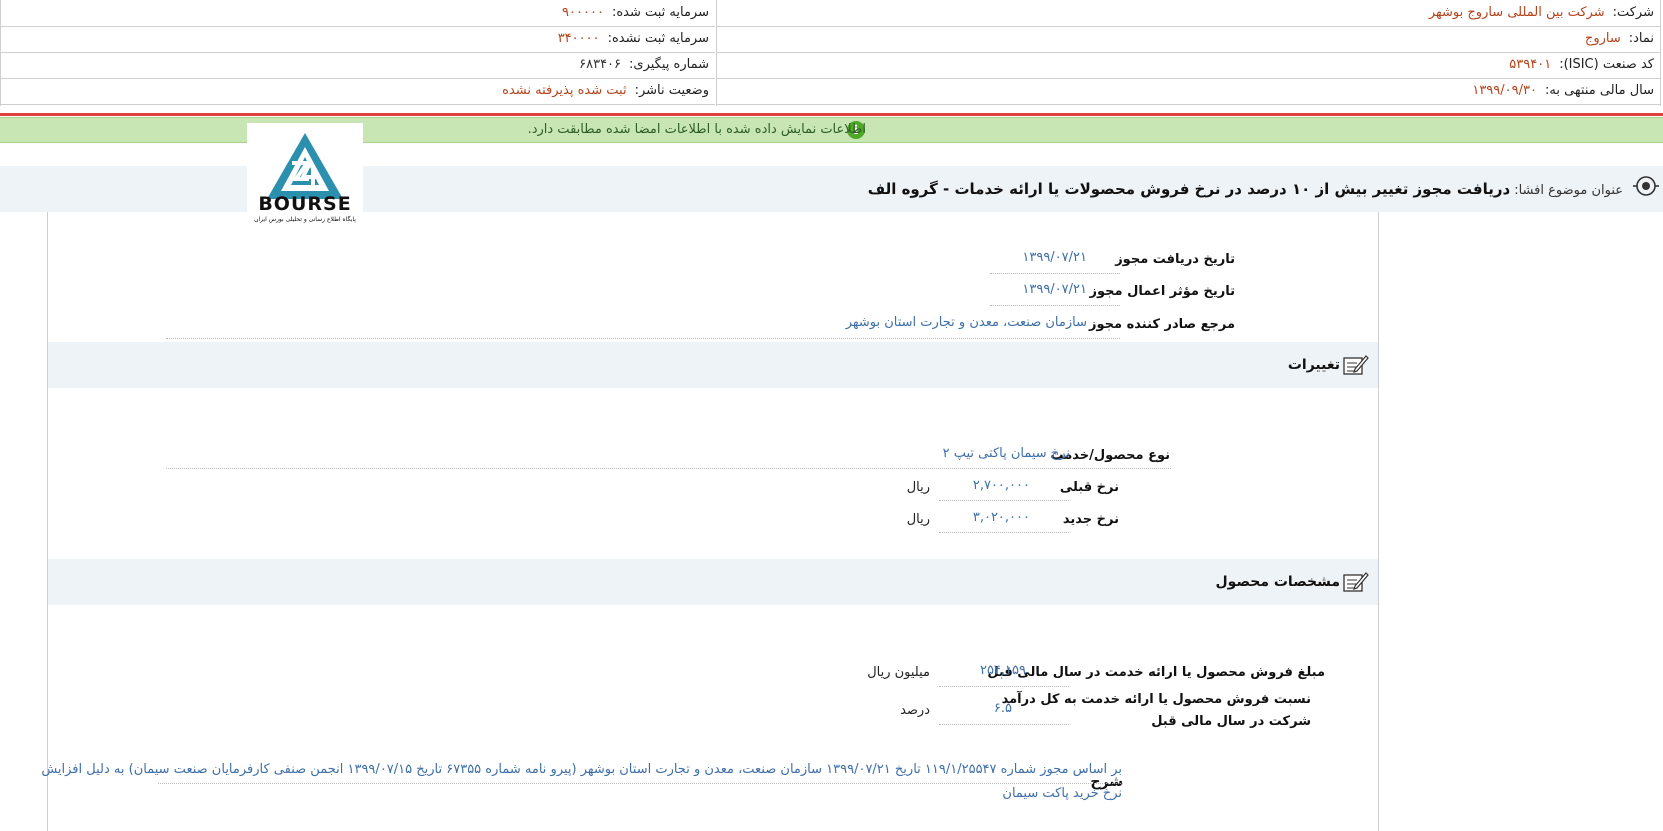 This screenshot has height=831, width=1663. I want to click on symbol-row: نماد:ساروج, so click(1188, 39).